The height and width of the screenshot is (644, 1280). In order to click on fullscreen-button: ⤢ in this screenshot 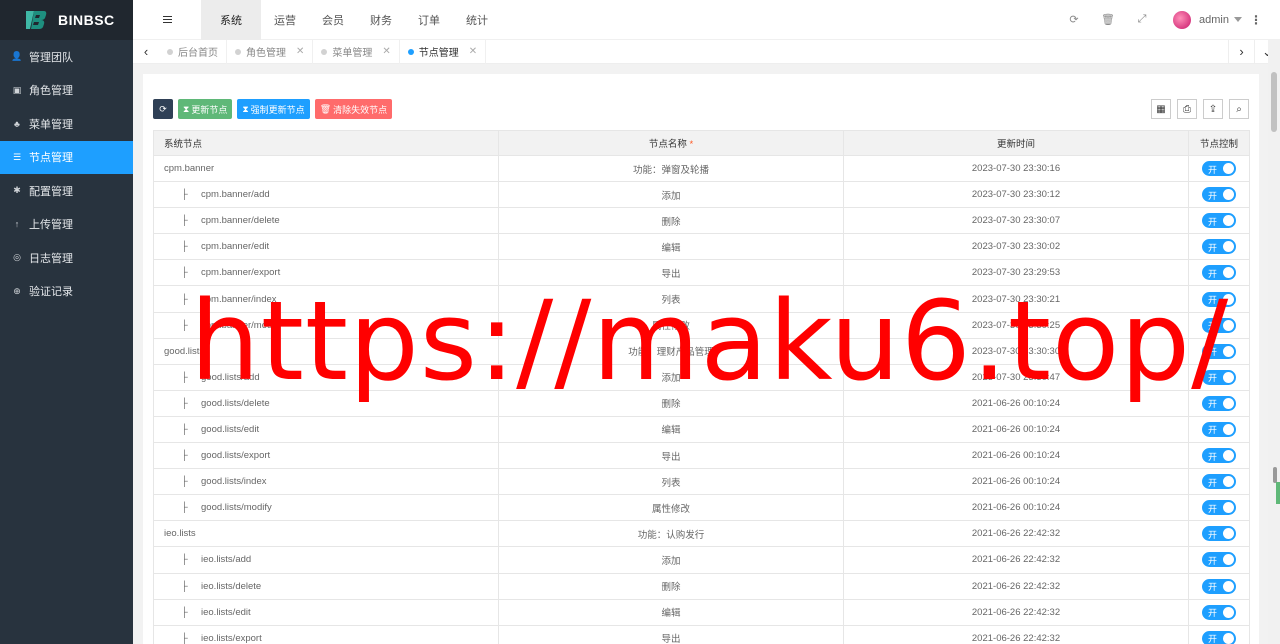, I will do `click(1142, 20)`.